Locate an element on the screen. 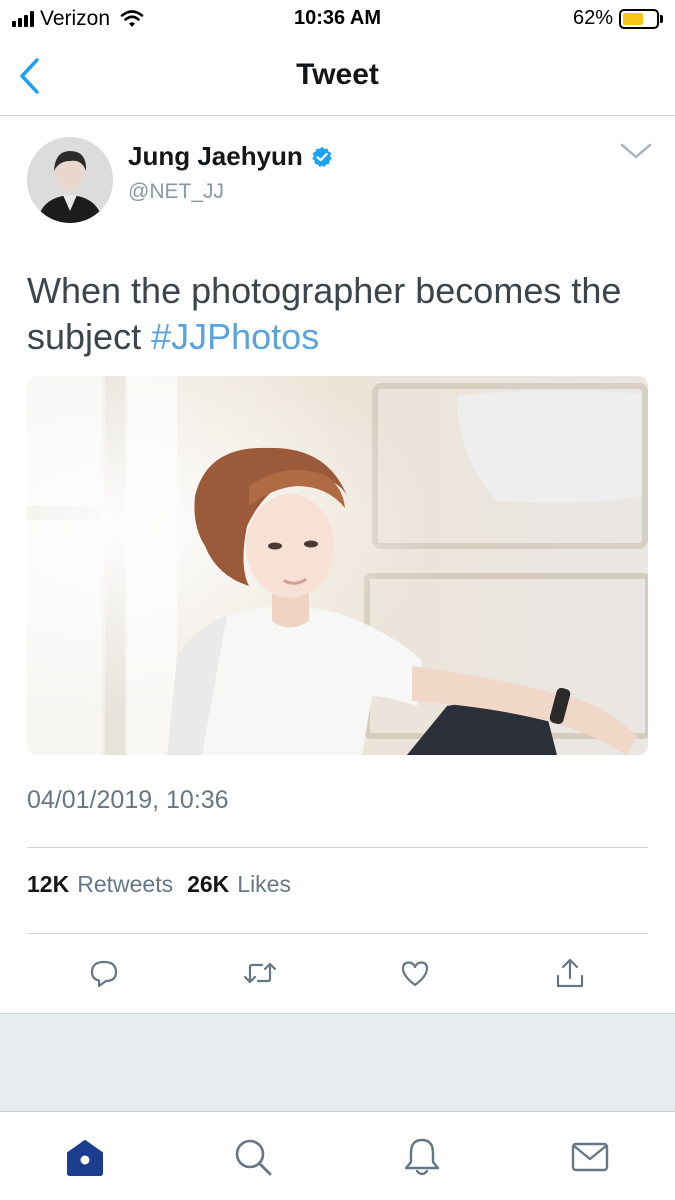 Image resolution: width=675 pixels, height=1200 pixels. reply-button is located at coordinates (104, 973).